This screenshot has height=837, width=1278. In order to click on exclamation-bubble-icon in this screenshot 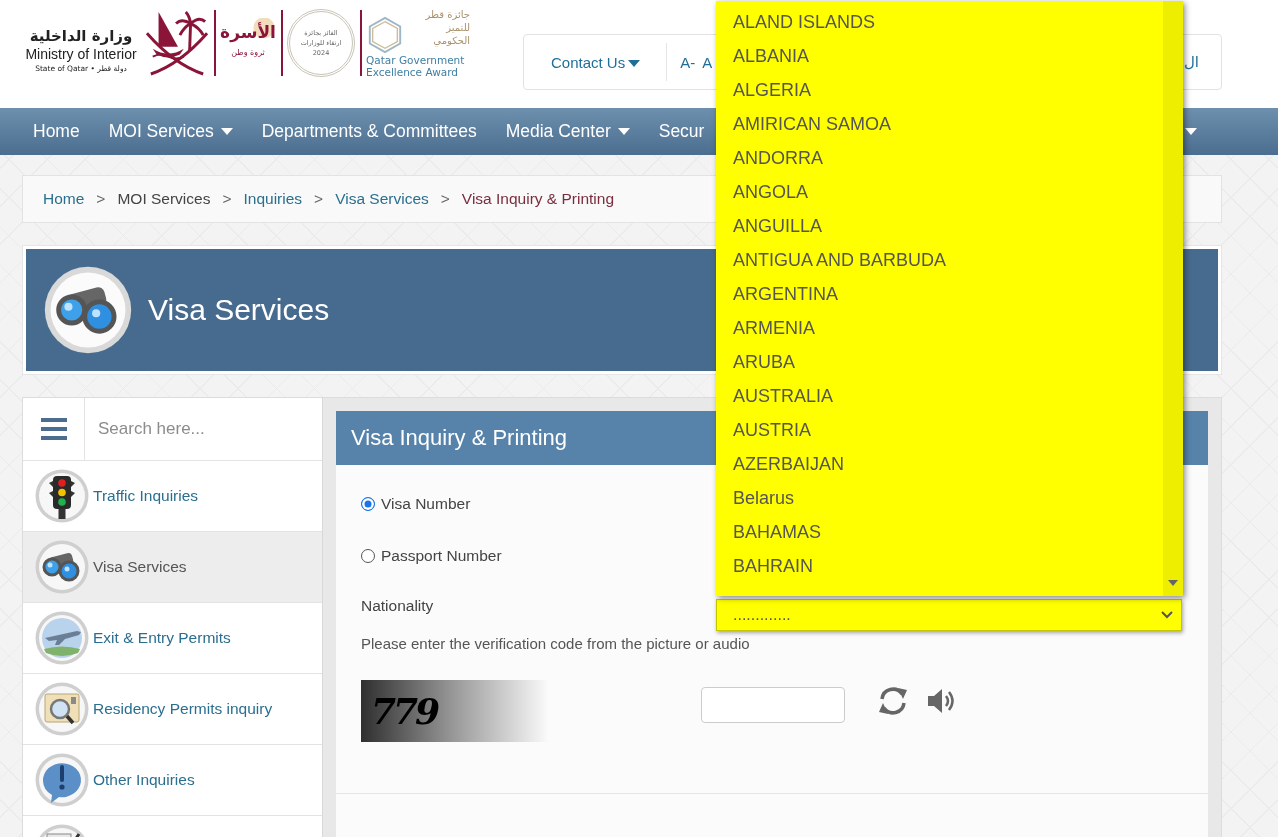, I will do `click(62, 780)`.